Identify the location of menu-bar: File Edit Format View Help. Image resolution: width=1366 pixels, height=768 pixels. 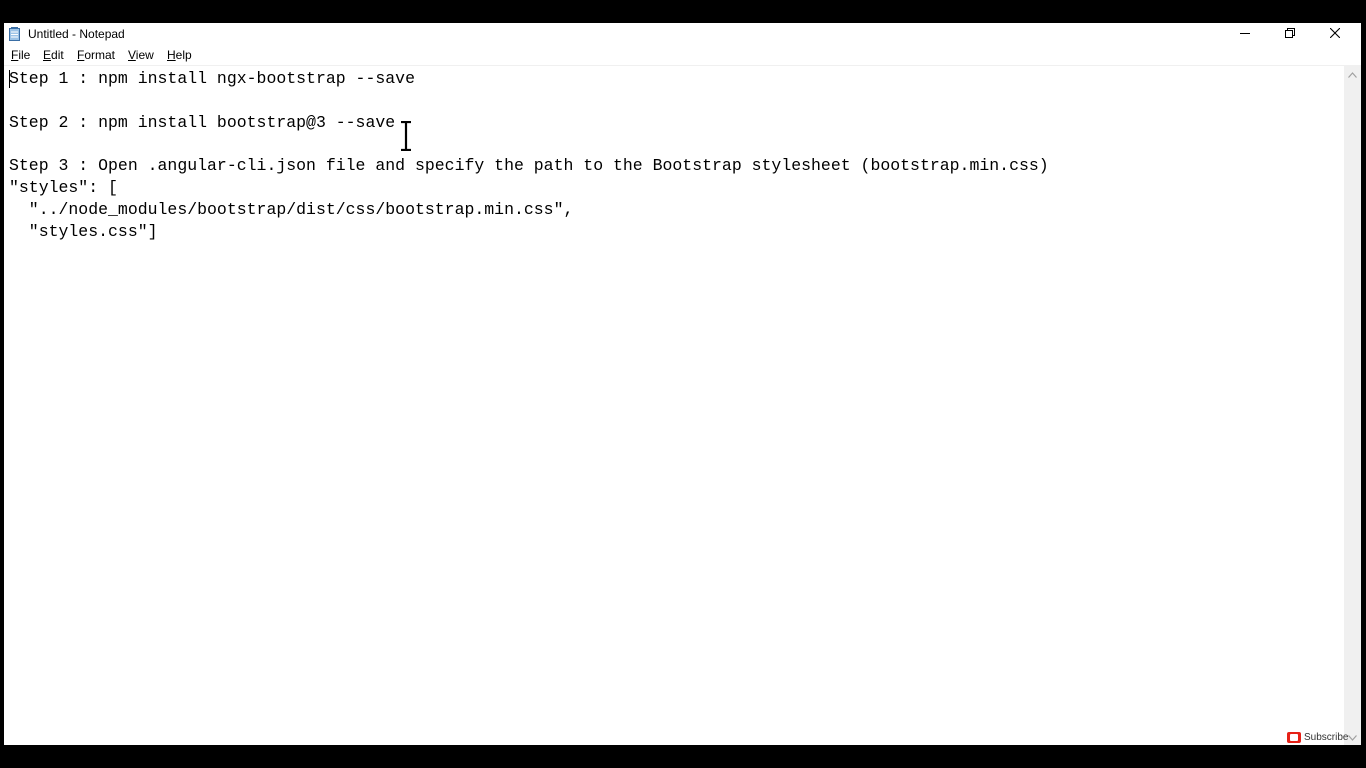
(682, 55).